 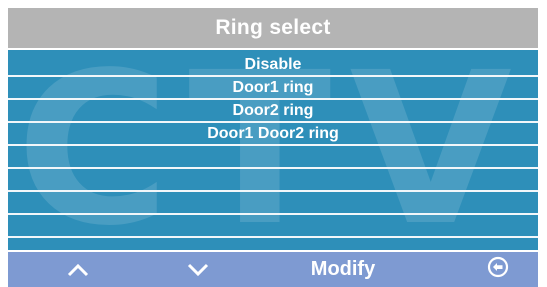 What do you see at coordinates (273, 65) in the screenshot?
I see `option-disable: Disable` at bounding box center [273, 65].